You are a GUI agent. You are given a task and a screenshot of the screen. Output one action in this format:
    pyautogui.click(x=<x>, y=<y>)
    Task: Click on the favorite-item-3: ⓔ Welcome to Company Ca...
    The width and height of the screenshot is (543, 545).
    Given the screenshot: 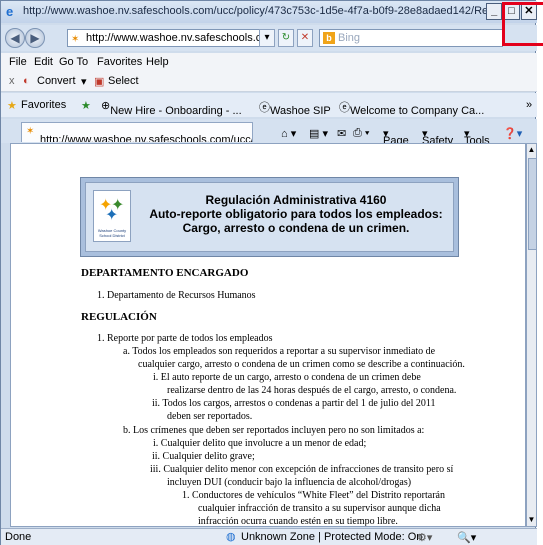 What is the action you would take?
    pyautogui.click(x=411, y=108)
    